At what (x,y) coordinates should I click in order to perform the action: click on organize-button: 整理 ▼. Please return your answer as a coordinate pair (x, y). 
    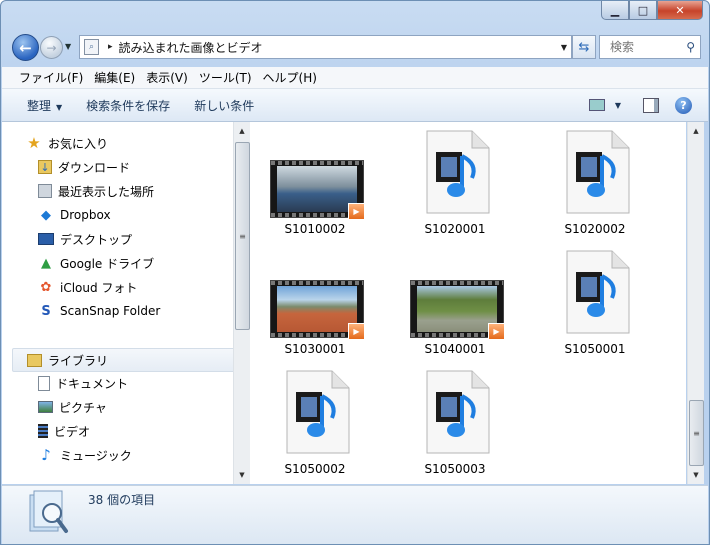
    Looking at the image, I should click on (44, 105).